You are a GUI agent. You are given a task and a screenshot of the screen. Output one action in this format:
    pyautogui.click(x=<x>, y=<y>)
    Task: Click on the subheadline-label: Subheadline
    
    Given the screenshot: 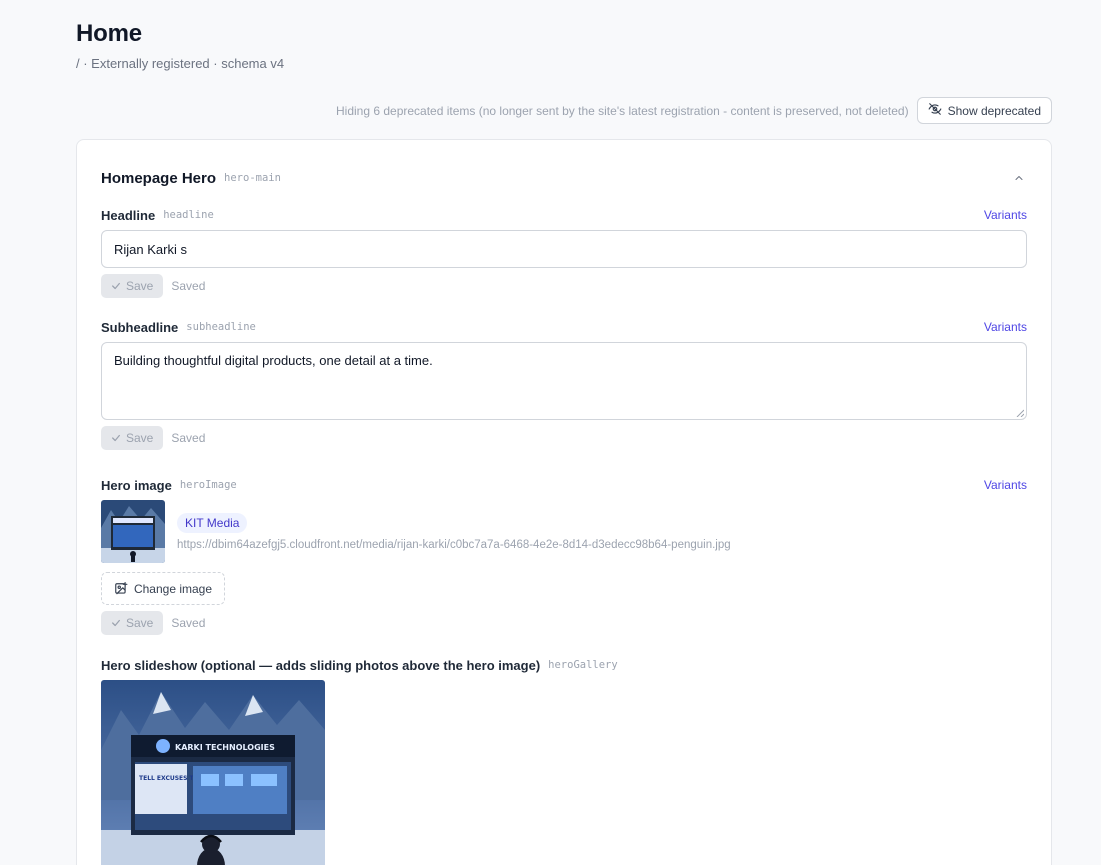 What is the action you would take?
    pyautogui.click(x=140, y=327)
    